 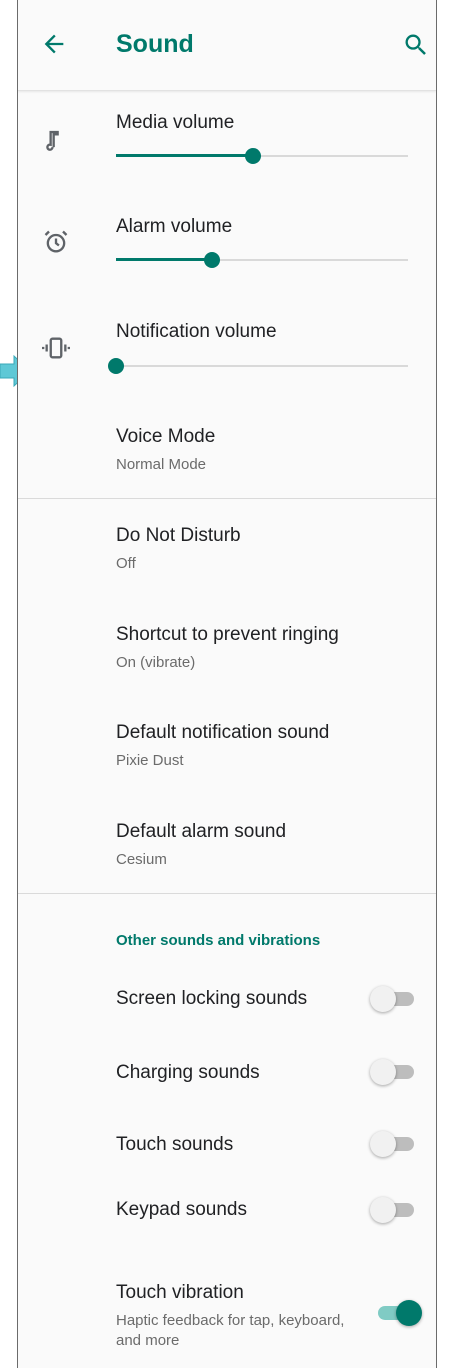 I want to click on music-note-icon, so click(x=52, y=140).